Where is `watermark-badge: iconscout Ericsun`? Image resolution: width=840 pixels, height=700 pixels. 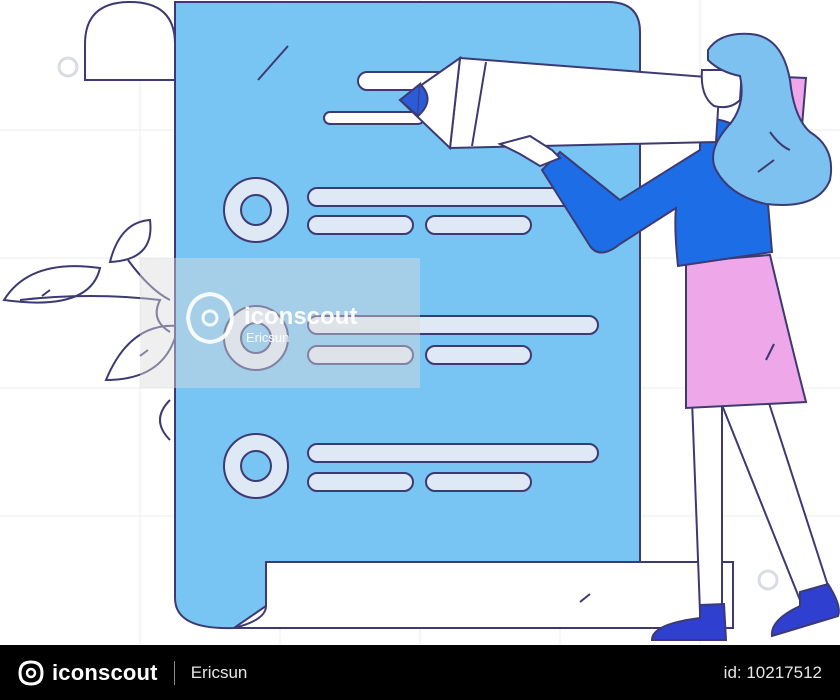
watermark-badge: iconscout Ericsun is located at coordinates (280, 323).